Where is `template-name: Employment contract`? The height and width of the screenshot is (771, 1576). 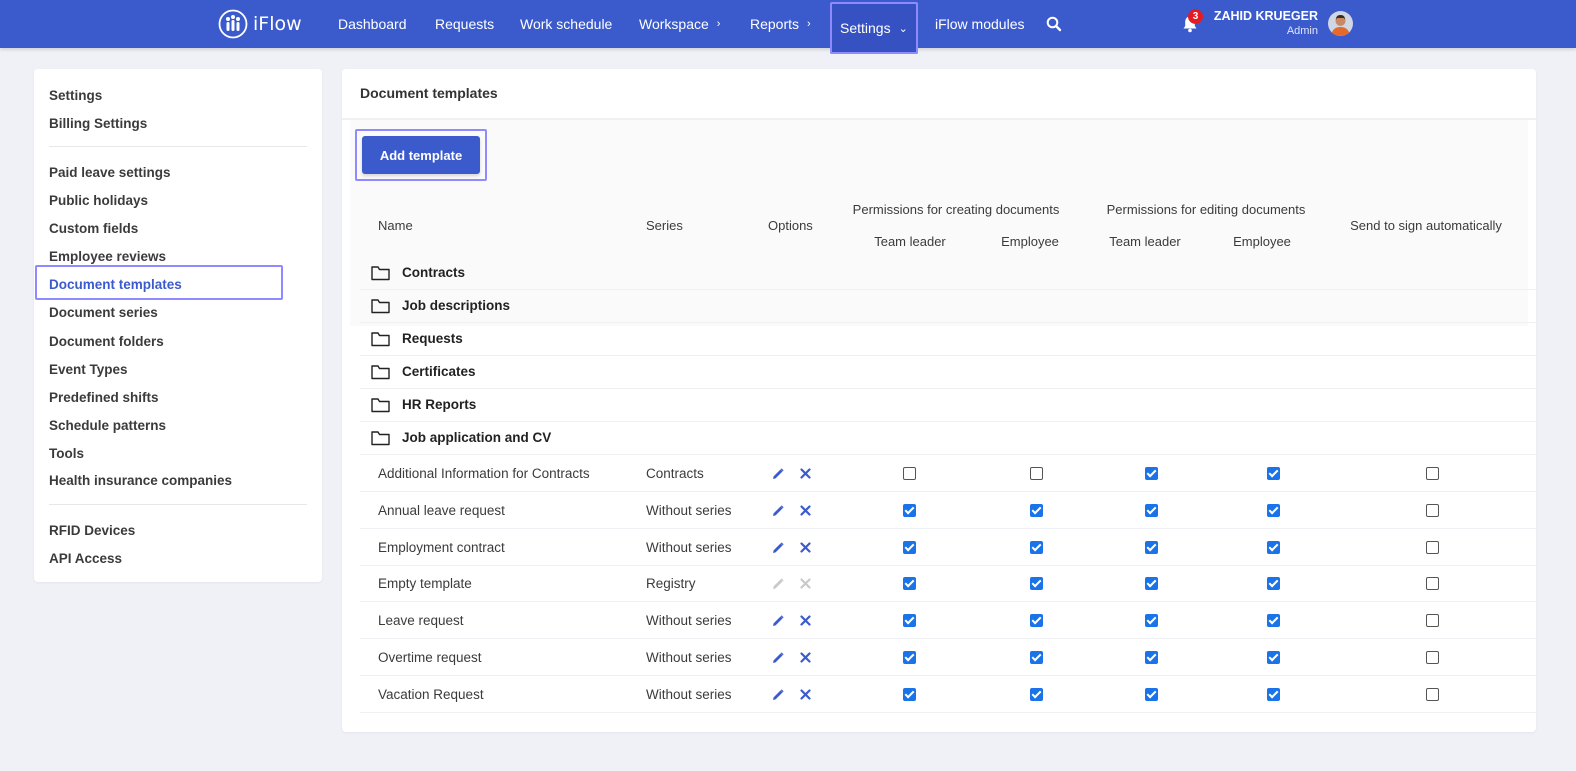 template-name: Employment contract is located at coordinates (441, 547).